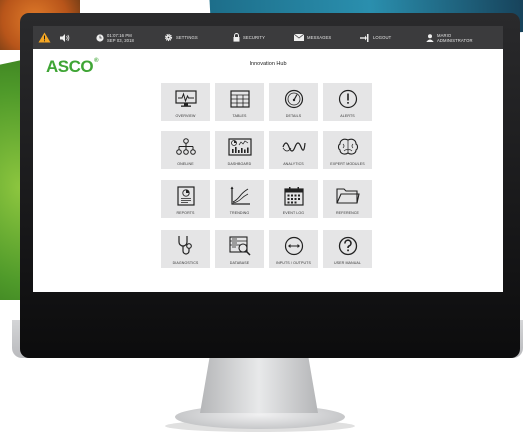  Describe the element at coordinates (65, 37) in the screenshot. I see `speaker-icon` at that location.